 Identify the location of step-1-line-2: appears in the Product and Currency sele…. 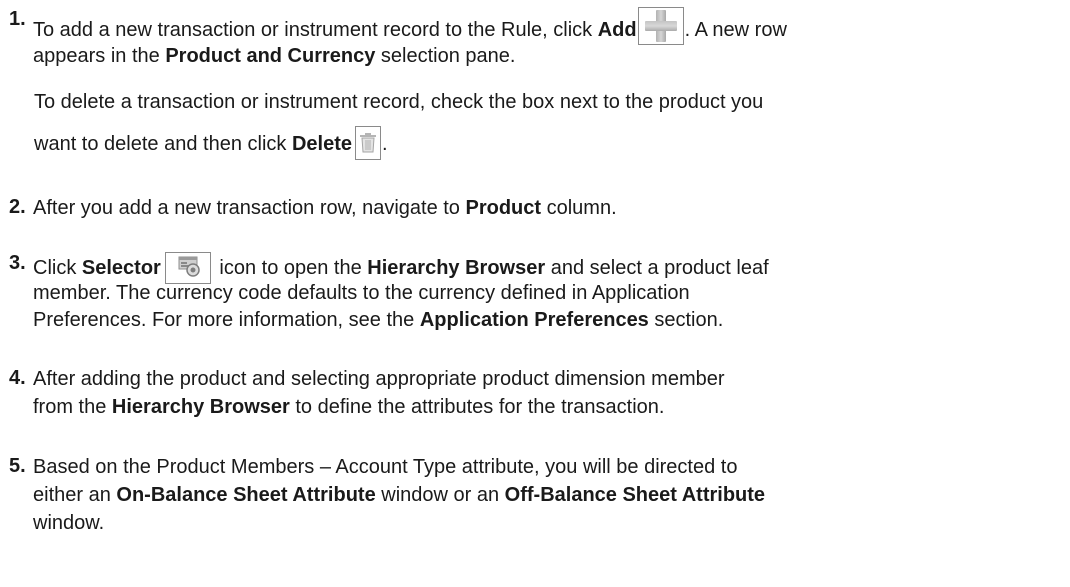
(274, 56).